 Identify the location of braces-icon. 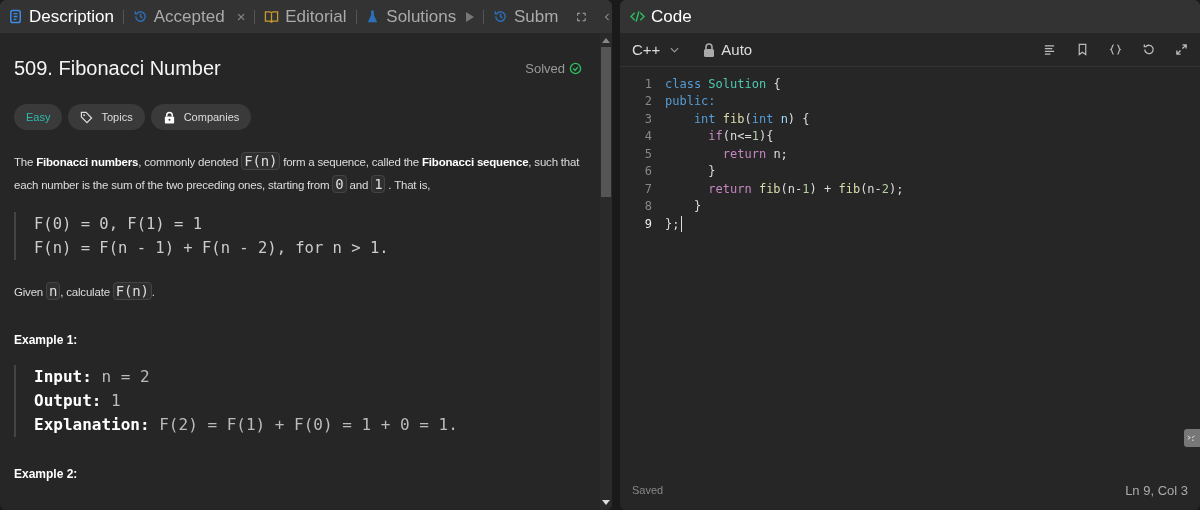
(1115, 49).